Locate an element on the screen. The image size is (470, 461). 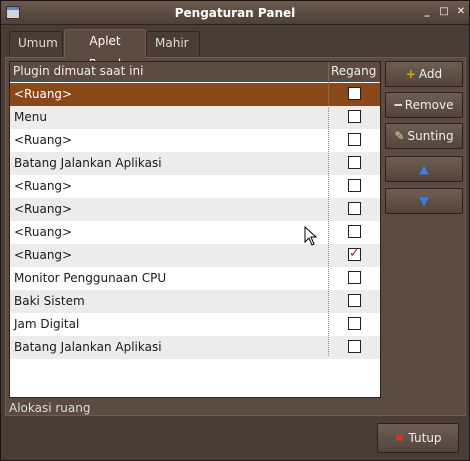
arrow-up-icon: ▲ is located at coordinates (424, 169).